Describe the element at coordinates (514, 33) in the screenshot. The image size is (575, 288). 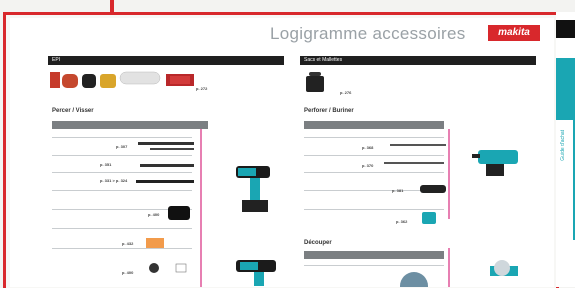
I see `brand-logo: makita` at that location.